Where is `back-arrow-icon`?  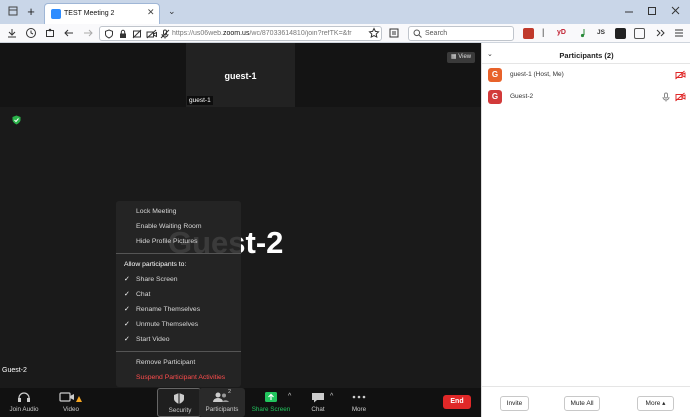 back-arrow-icon is located at coordinates (69, 33).